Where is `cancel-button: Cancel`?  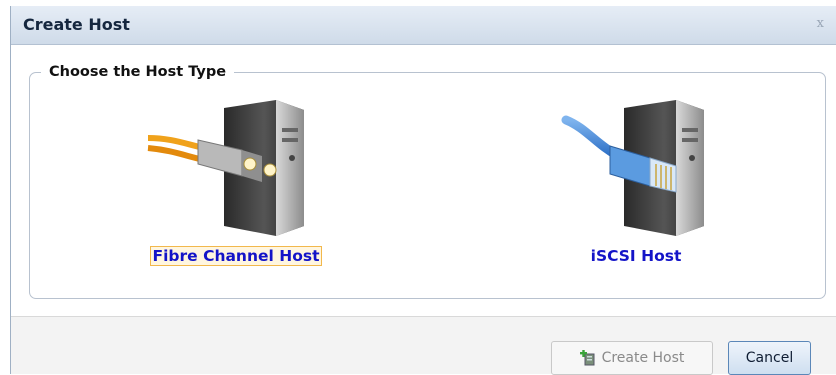
cancel-button: Cancel is located at coordinates (769, 358).